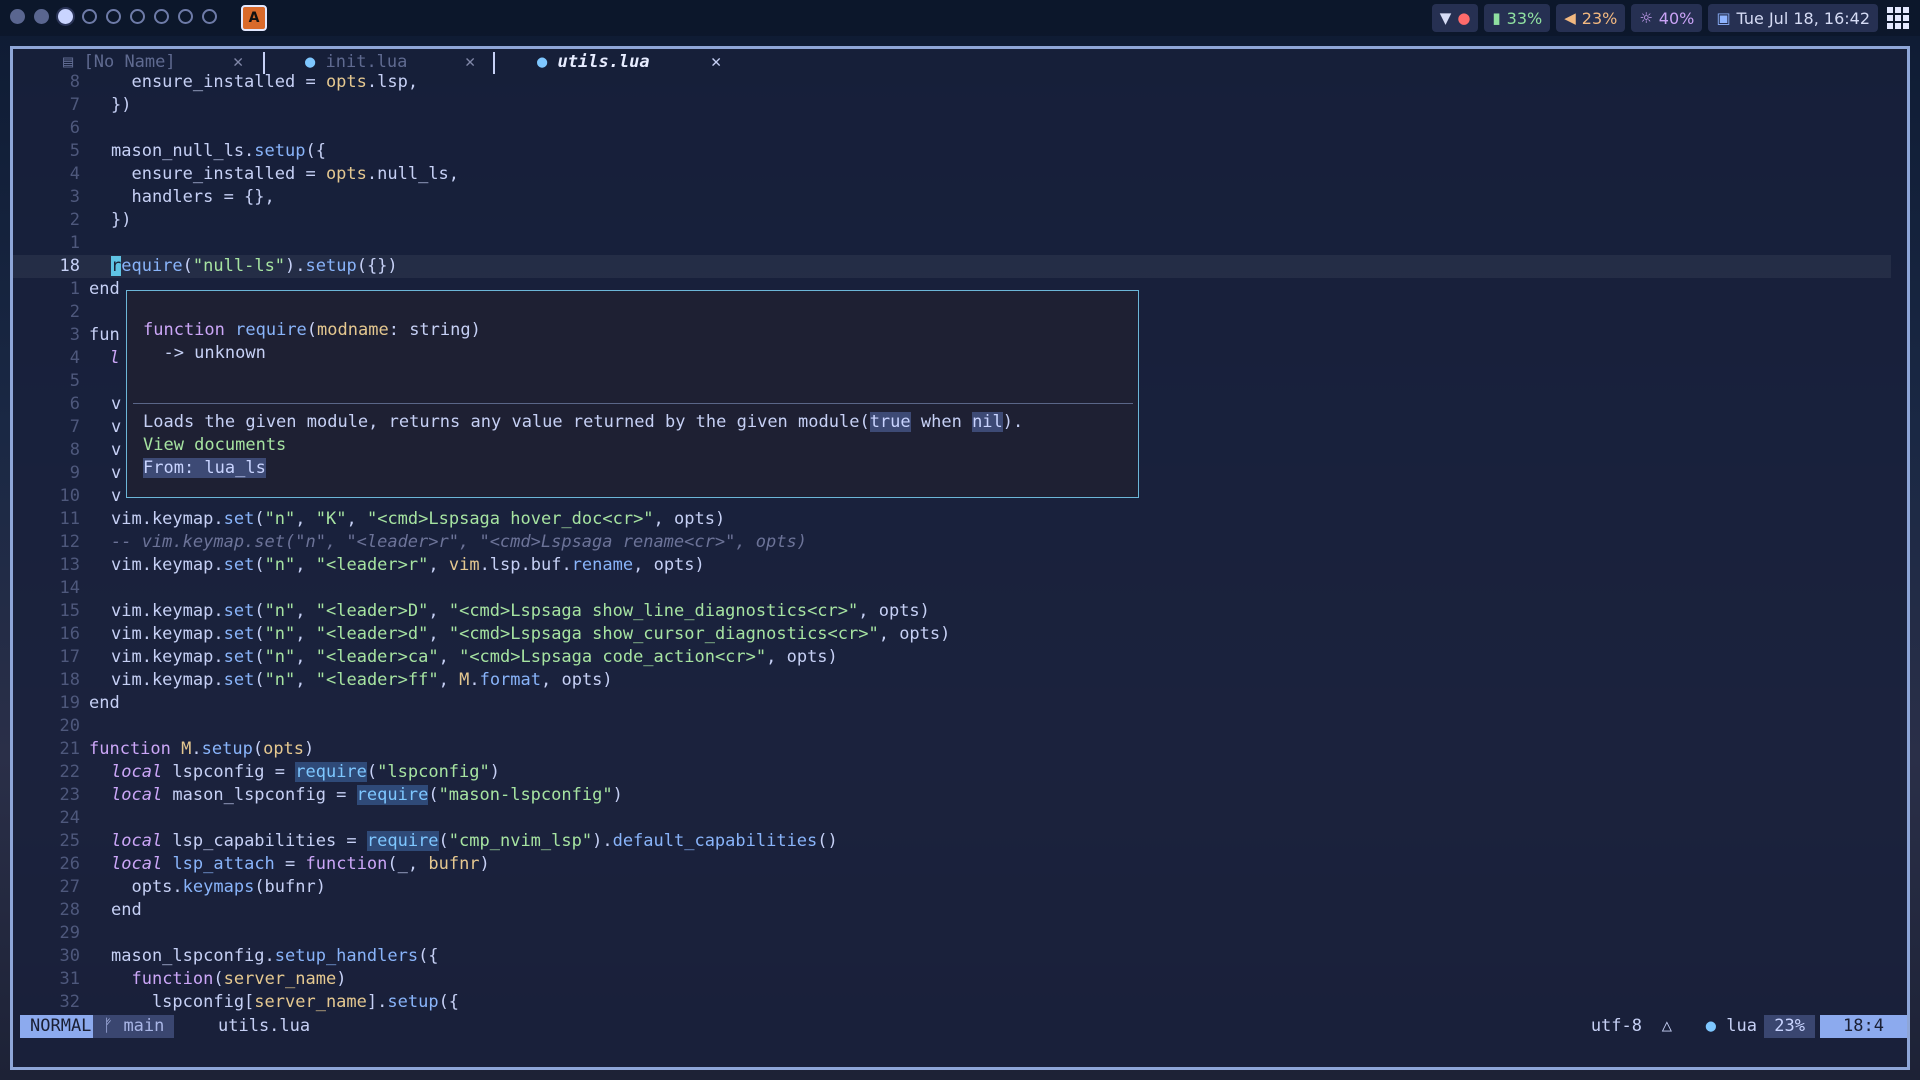  What do you see at coordinates (952, 956) in the screenshot?
I see `code-line: 30 mason_lspconfig.setup_handlers({` at bounding box center [952, 956].